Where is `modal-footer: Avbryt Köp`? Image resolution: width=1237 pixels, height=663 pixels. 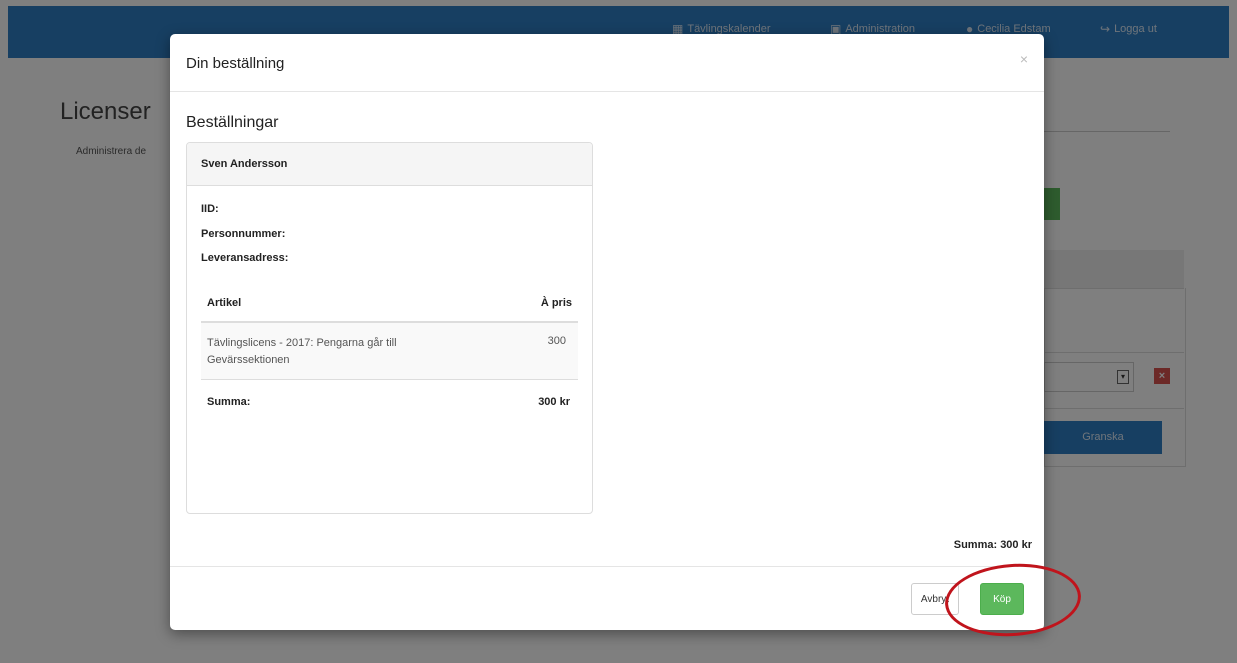 modal-footer: Avbryt Köp is located at coordinates (607, 598).